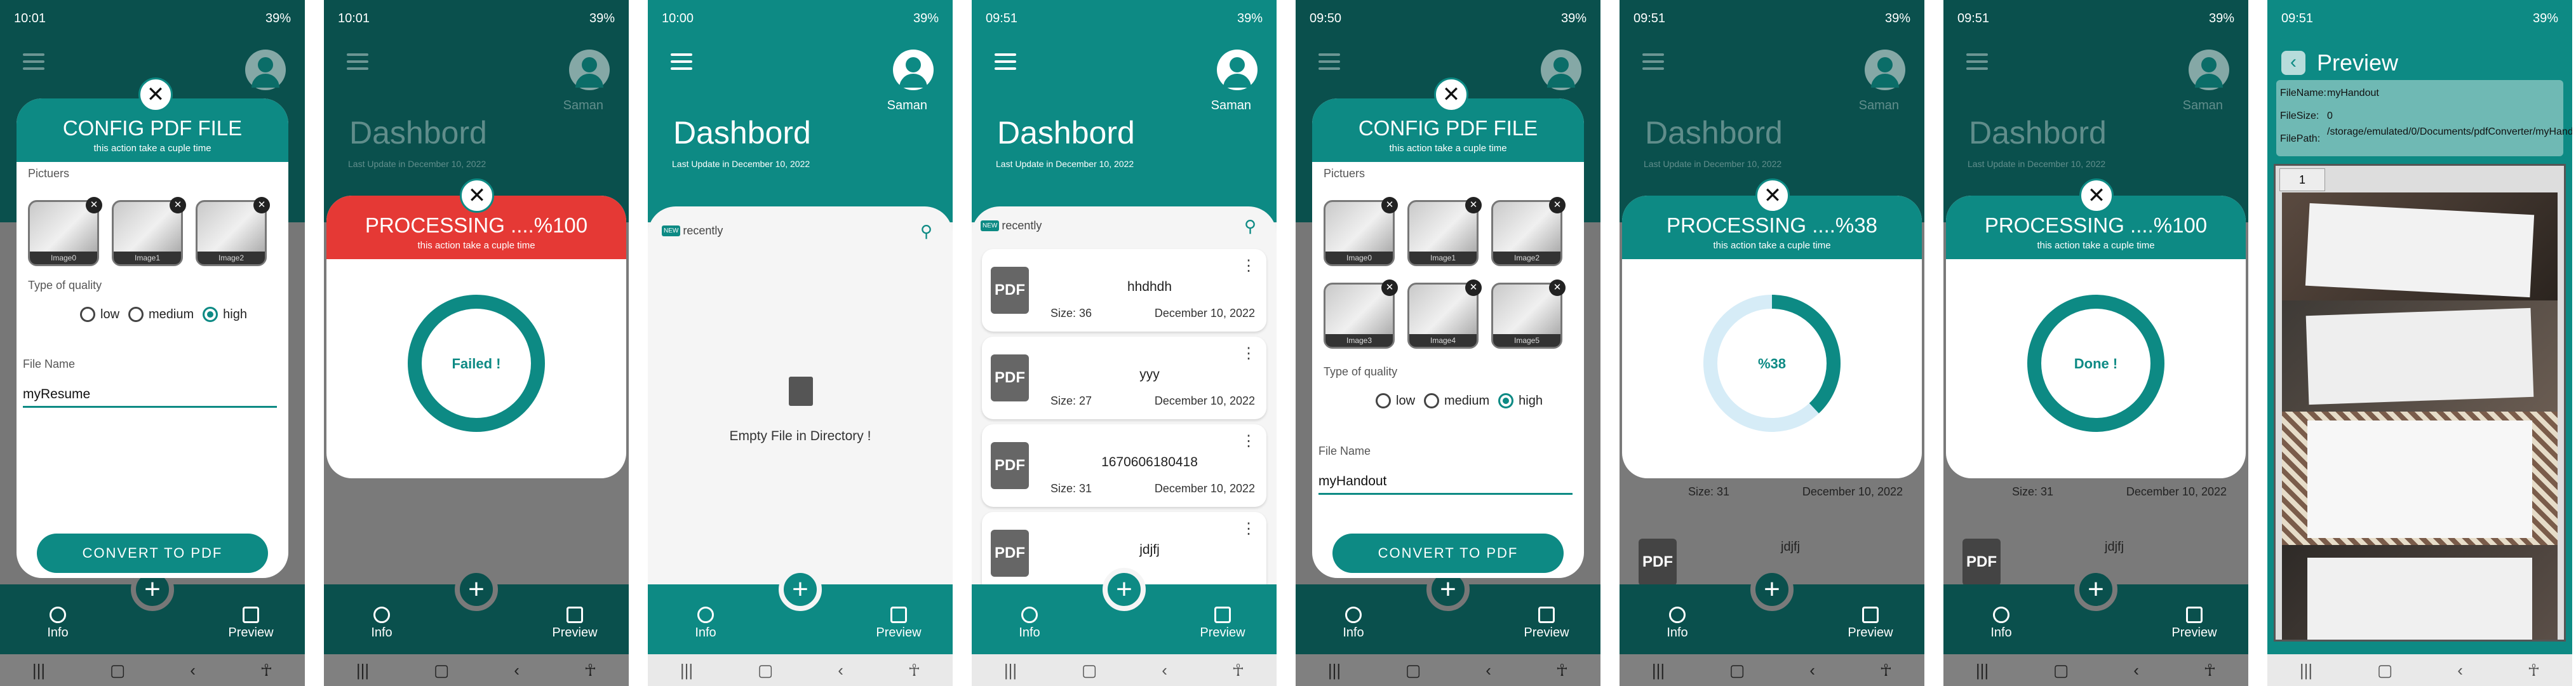 This screenshot has height=686, width=2576. I want to click on list-item: PDF ⋮ hhdhdh Size: 36 December 10, 2022, so click(1124, 290).